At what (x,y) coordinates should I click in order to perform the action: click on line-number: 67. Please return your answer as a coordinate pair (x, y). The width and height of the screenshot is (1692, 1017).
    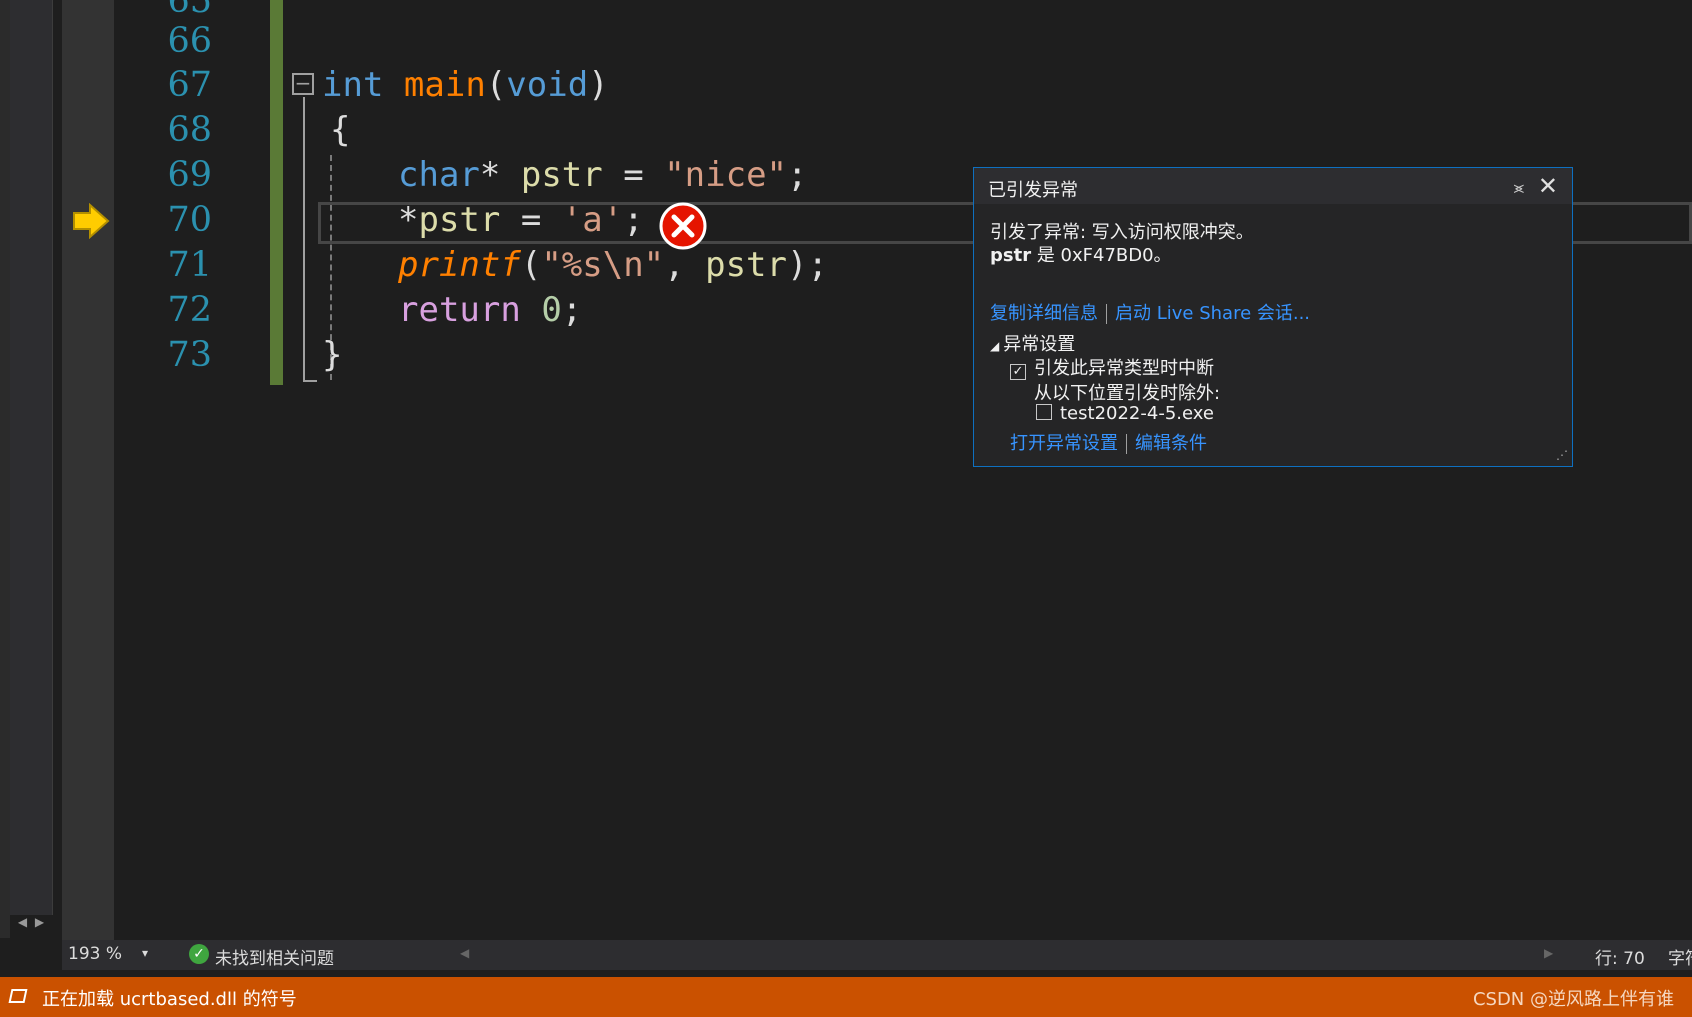
    Looking at the image, I should click on (189, 85).